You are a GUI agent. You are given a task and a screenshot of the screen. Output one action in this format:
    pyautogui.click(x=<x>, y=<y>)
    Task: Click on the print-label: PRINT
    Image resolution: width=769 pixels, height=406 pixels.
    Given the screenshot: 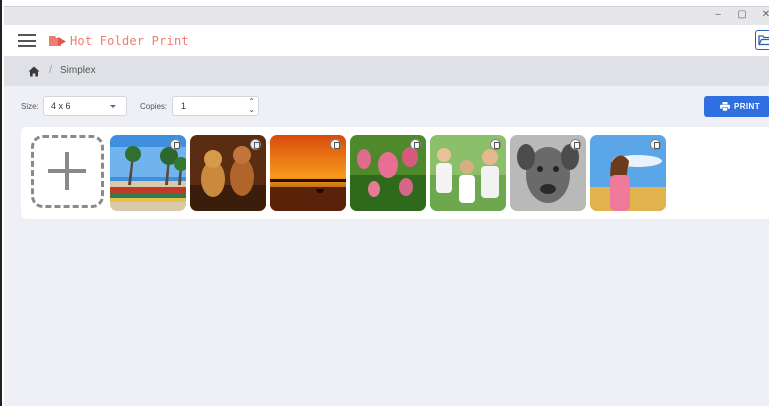 What is the action you would take?
    pyautogui.click(x=747, y=106)
    